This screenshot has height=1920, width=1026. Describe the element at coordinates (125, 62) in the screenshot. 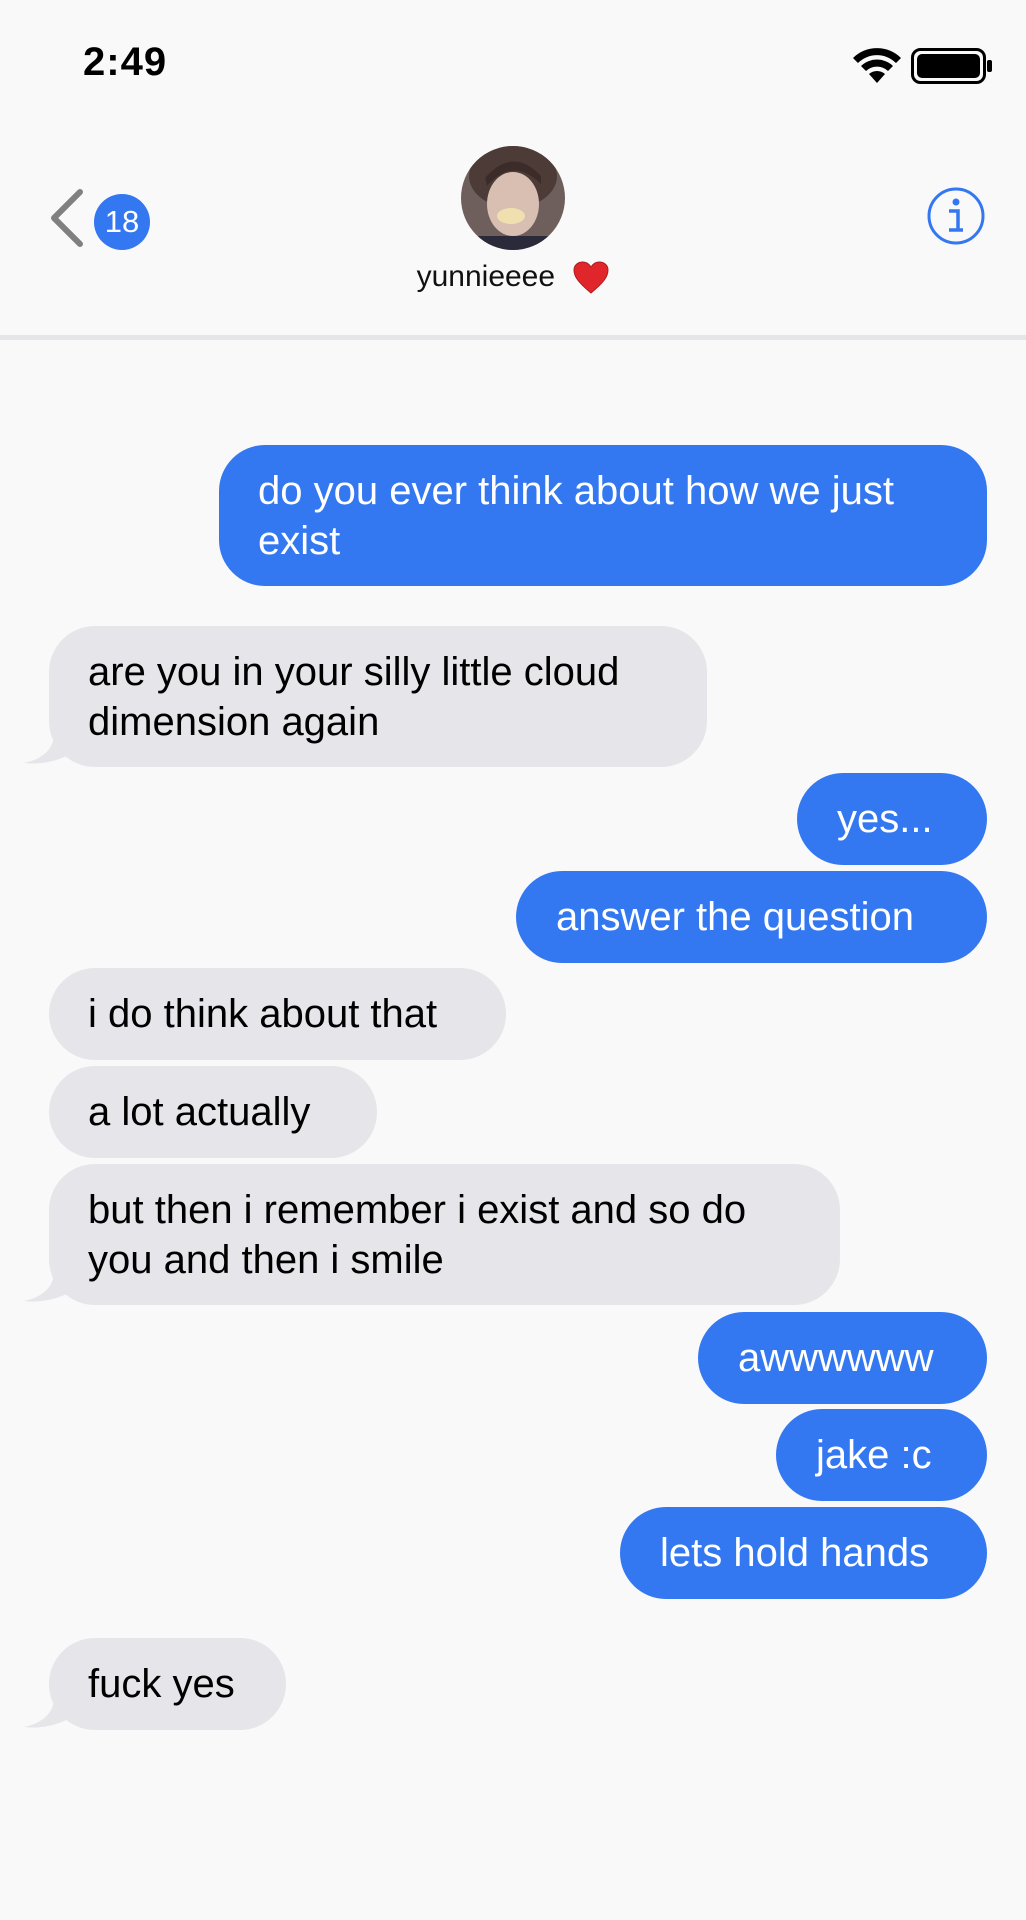

I see `status-time: 2:49` at that location.